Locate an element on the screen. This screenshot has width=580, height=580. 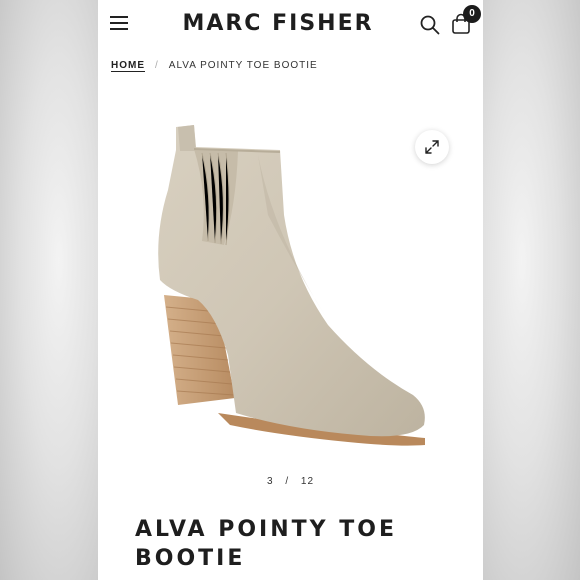
expand-icon is located at coordinates (432, 147).